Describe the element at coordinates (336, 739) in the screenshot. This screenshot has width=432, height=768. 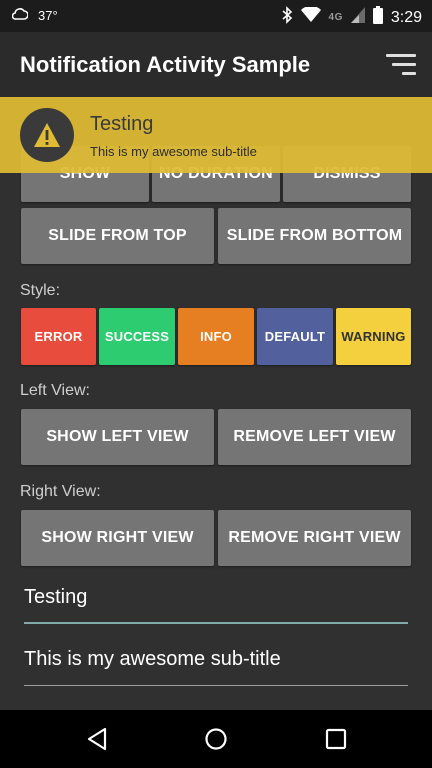
I see `recents-icon` at that location.